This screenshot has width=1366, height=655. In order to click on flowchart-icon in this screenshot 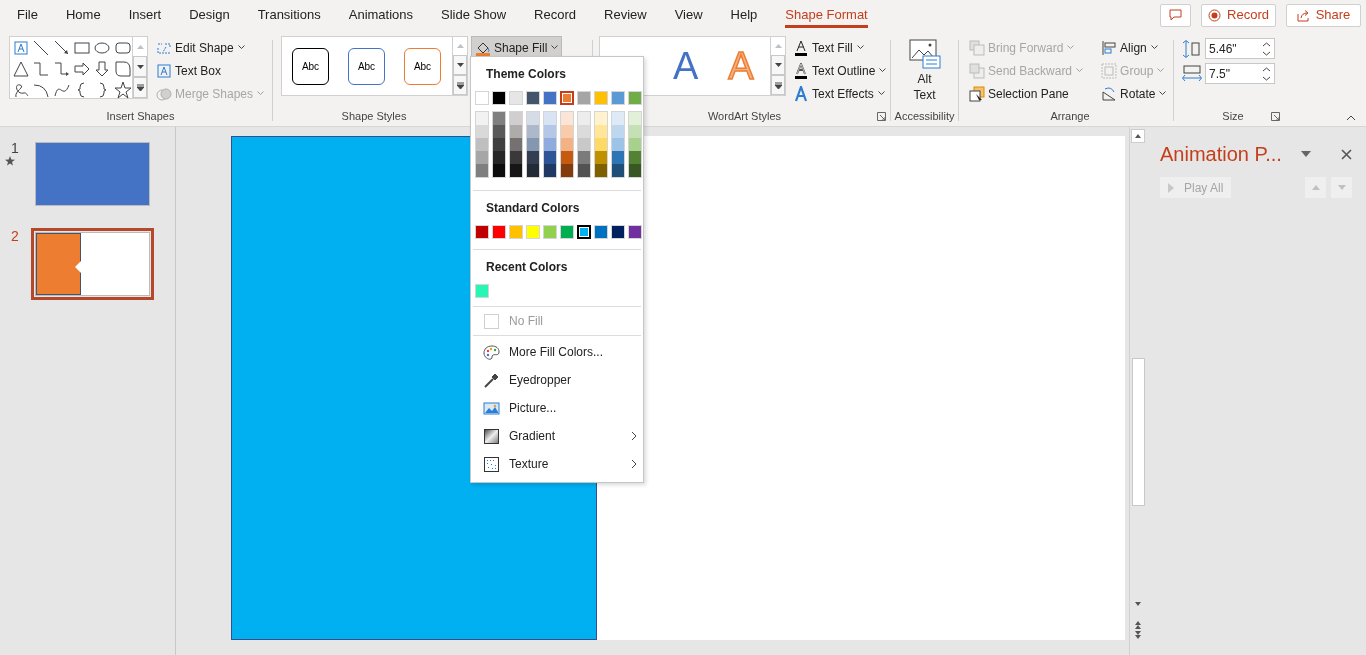, I will do `click(122, 69)`.